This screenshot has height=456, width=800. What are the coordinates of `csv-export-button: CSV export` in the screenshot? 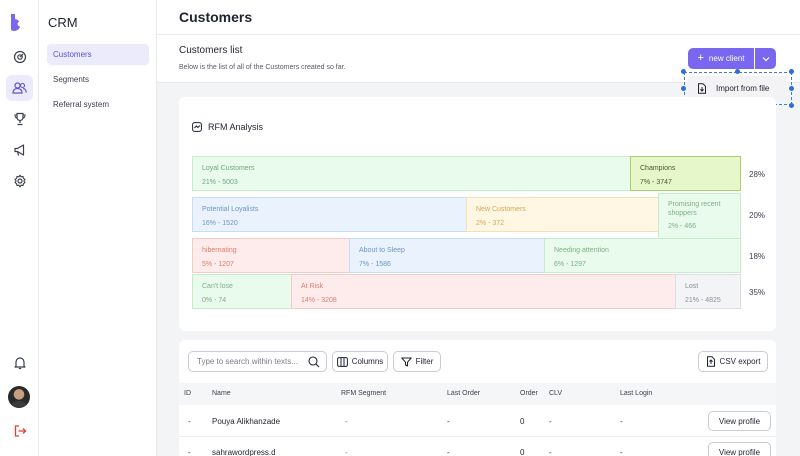 It's located at (733, 361).